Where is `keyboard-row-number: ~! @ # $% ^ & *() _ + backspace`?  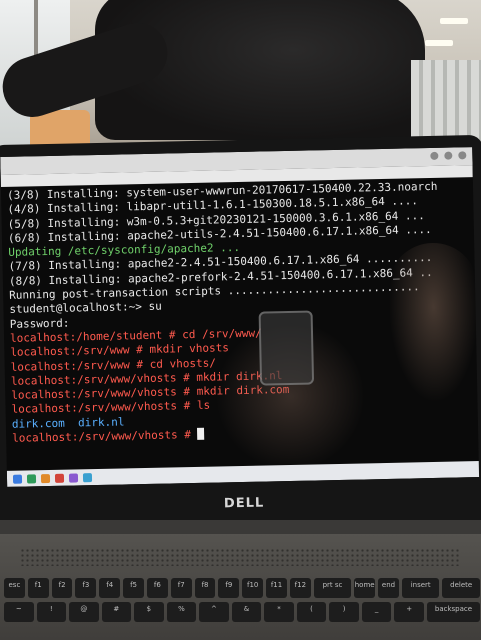
keyboard-row-number: ~! @ # $% ^ & *() _ + backspace is located at coordinates (242, 612).